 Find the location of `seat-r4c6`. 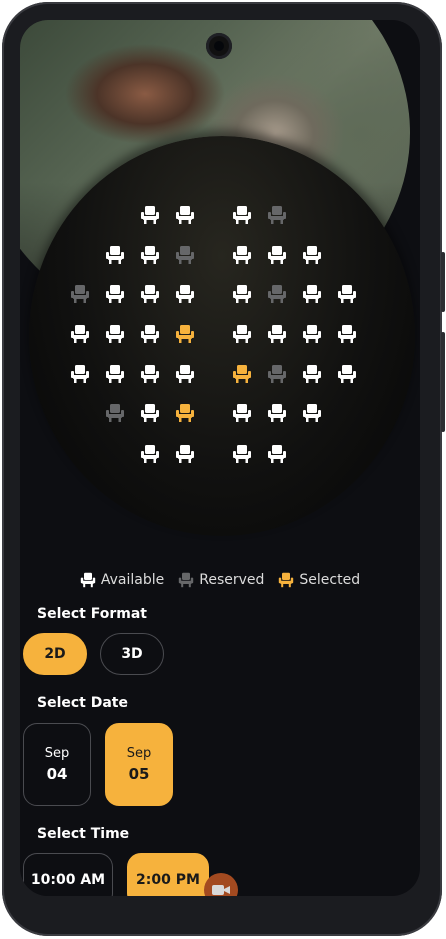

seat-r4c6 is located at coordinates (277, 334).